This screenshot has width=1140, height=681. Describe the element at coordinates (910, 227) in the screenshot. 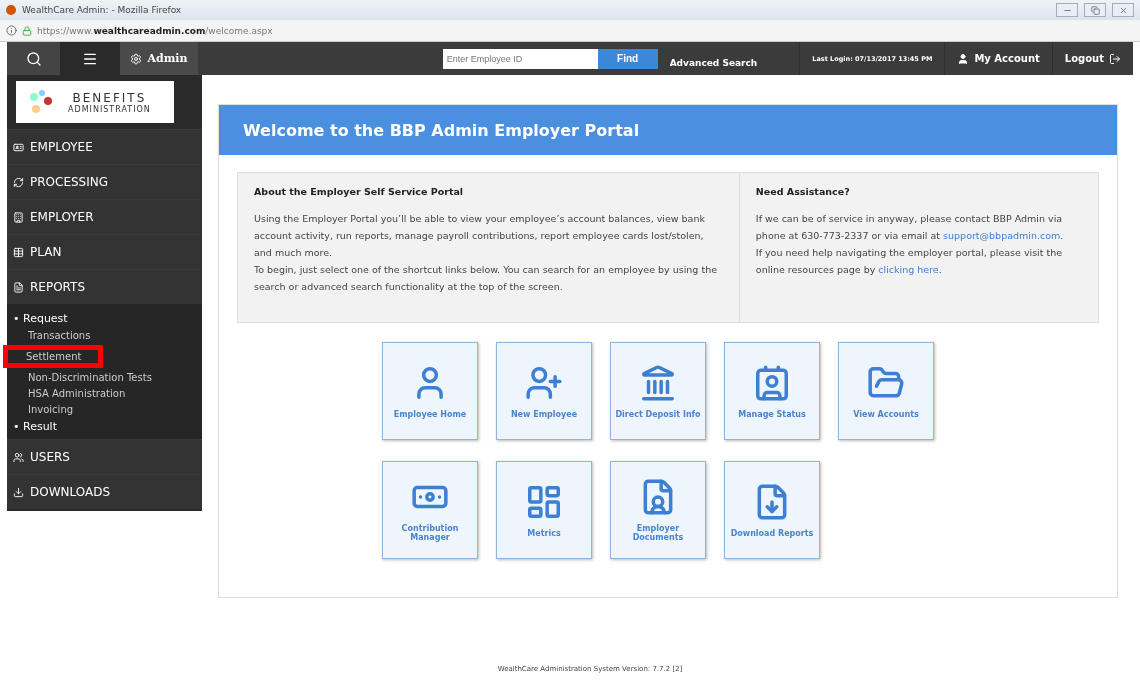

I see `assistance-paragraph: If we can be of service in anyway, please contact BBP Admin via phone at 630-773-2337 or via email at support@bbpadmin.com.` at that location.